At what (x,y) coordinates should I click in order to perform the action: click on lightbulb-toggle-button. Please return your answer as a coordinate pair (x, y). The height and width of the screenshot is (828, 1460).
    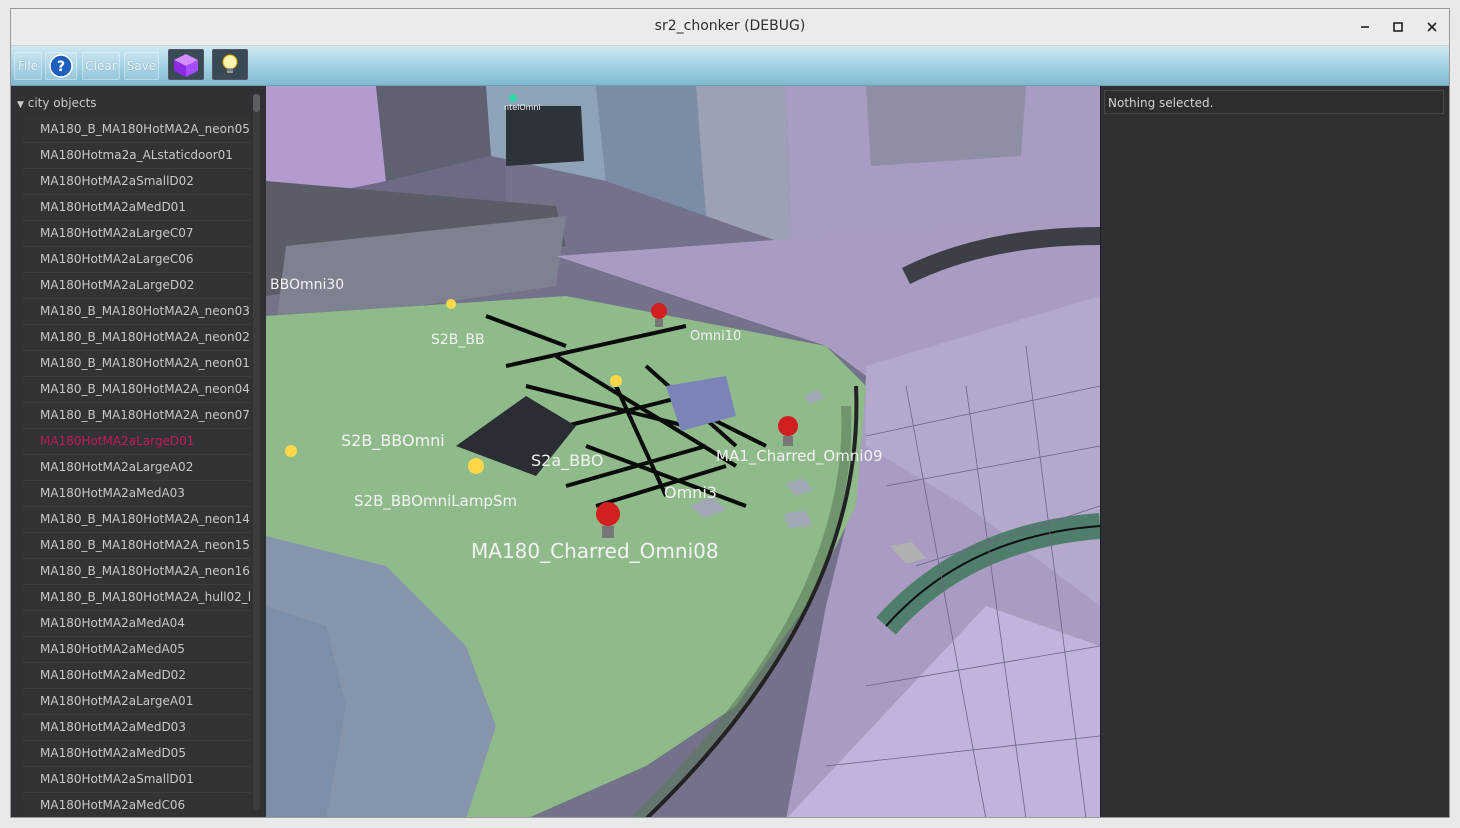
    Looking at the image, I should click on (230, 64).